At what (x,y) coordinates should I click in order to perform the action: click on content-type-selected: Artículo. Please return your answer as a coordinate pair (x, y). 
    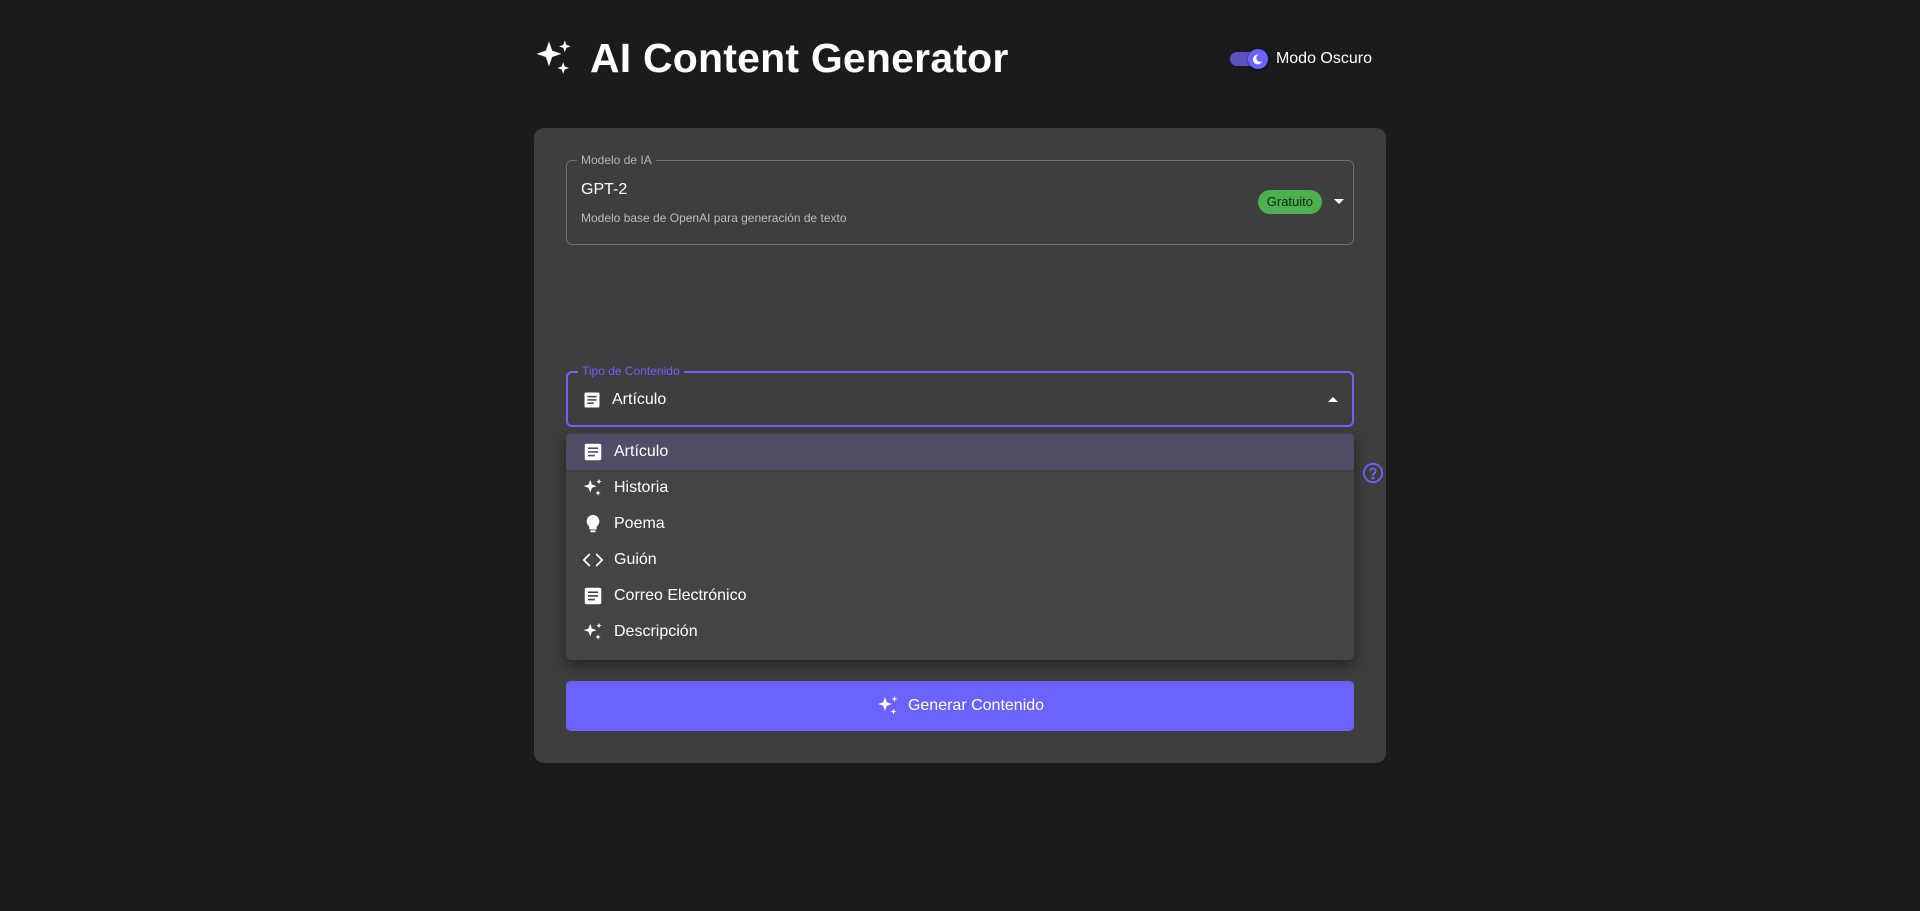
    Looking at the image, I should click on (624, 400).